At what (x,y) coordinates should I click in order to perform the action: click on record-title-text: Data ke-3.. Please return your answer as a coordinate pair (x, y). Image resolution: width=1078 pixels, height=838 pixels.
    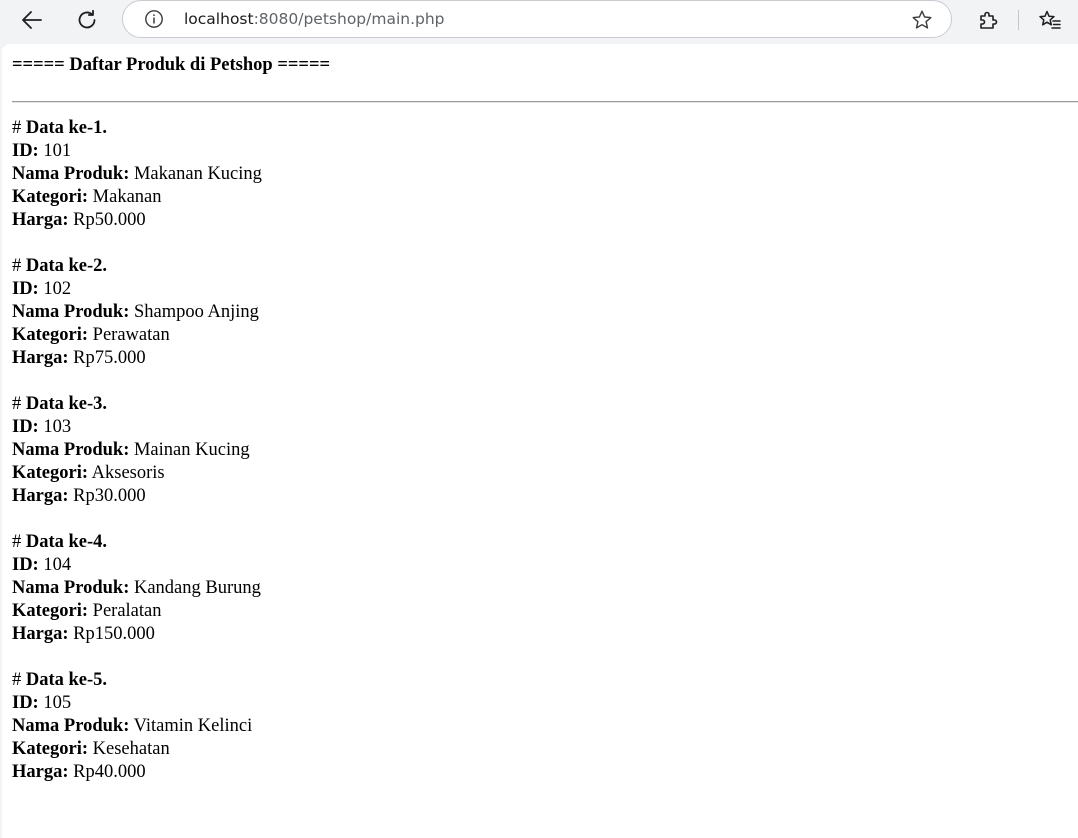
    Looking at the image, I should click on (66, 404).